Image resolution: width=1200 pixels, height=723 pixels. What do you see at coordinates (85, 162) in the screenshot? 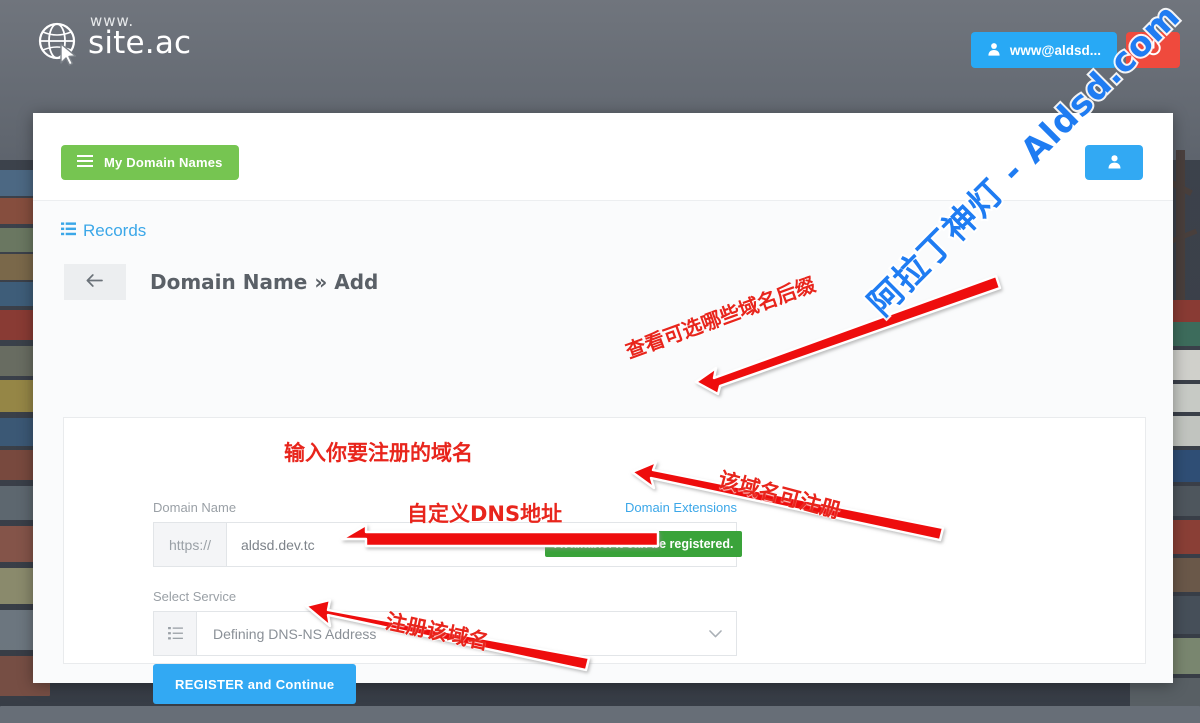
I see `hamburger-icon` at bounding box center [85, 162].